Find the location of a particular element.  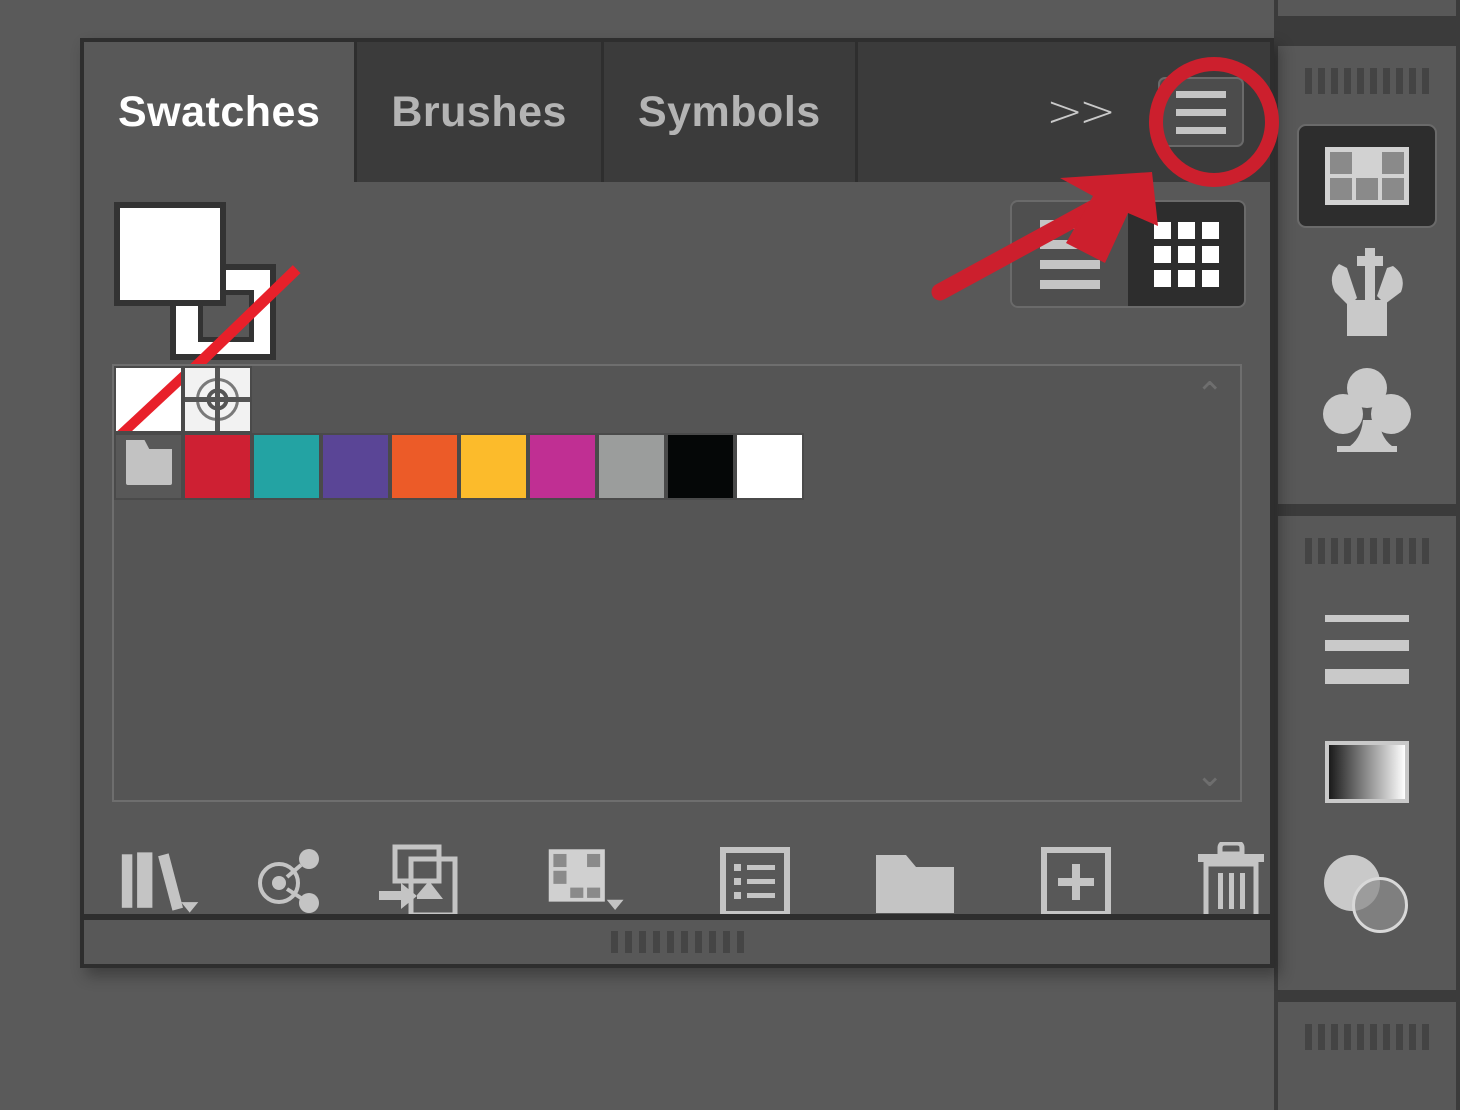

delete-swatch-icon is located at coordinates (1230, 882).